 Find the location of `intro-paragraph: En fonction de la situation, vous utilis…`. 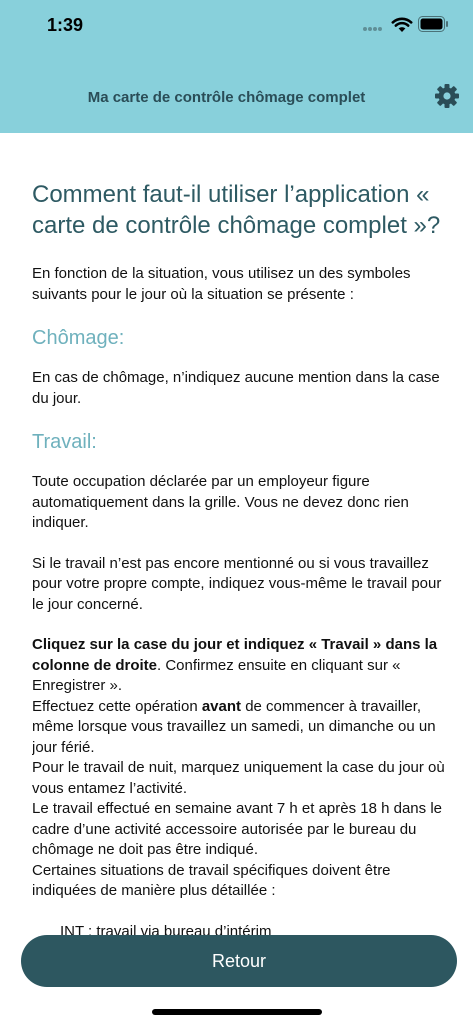

intro-paragraph: En fonction de la situation, vous utilis… is located at coordinates (221, 284).